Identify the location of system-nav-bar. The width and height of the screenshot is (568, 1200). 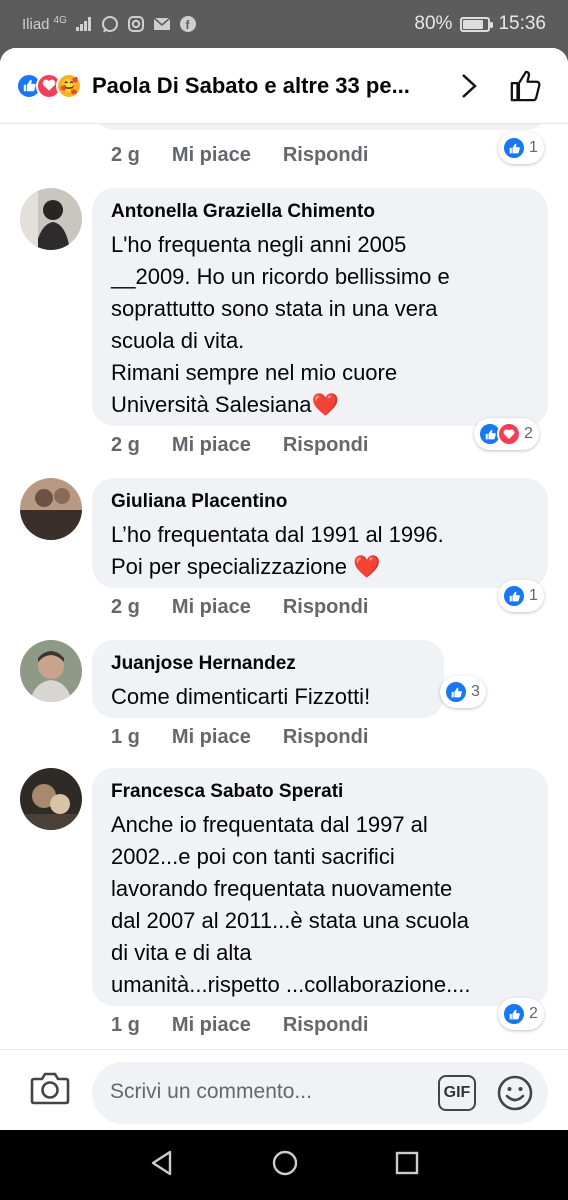
(284, 1165).